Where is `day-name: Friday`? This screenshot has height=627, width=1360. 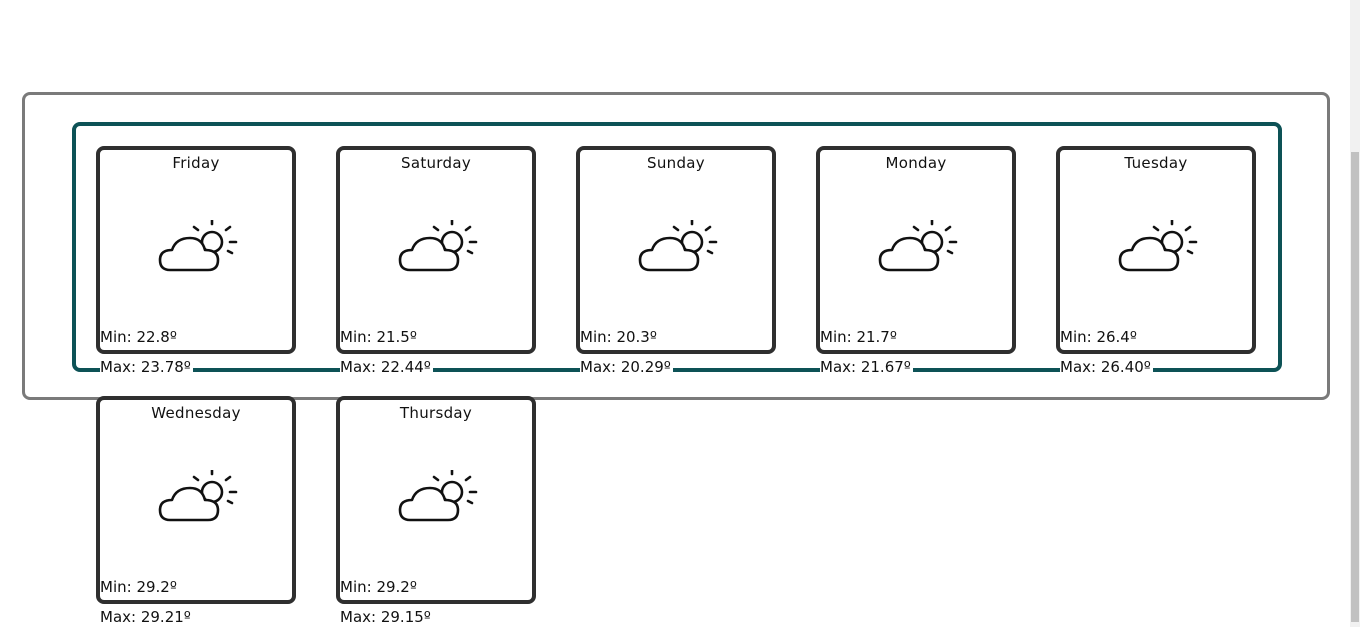
day-name: Friday is located at coordinates (196, 163).